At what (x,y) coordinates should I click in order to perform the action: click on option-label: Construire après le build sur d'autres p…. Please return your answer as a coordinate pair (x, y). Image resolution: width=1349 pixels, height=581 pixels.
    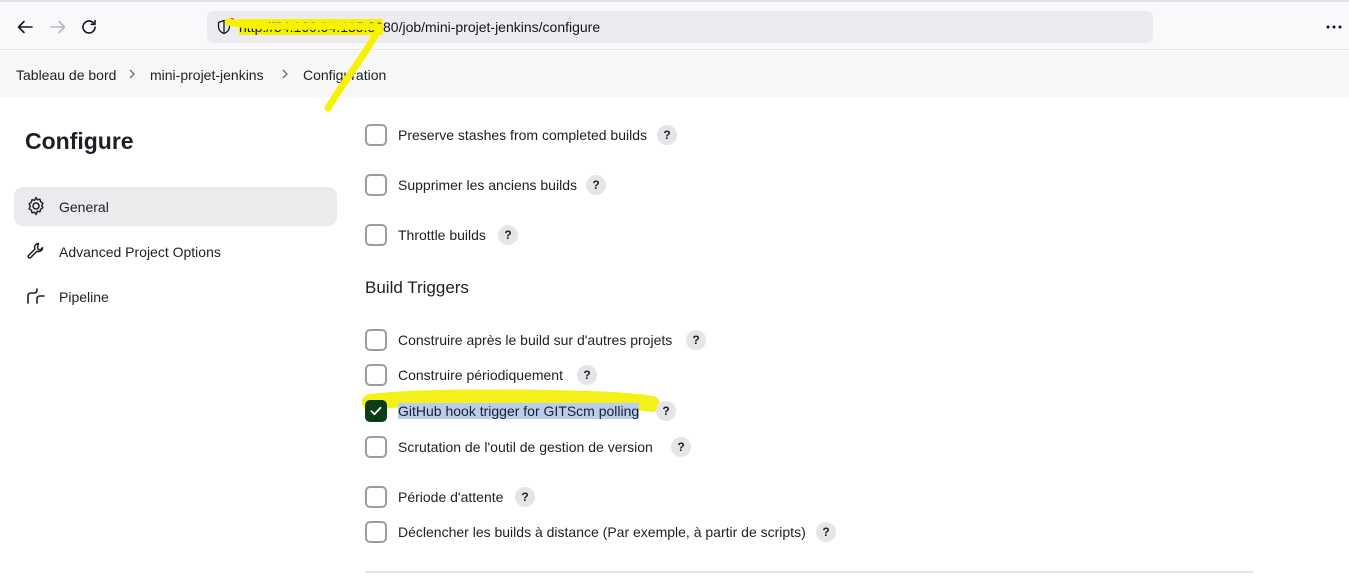
    Looking at the image, I should click on (535, 340).